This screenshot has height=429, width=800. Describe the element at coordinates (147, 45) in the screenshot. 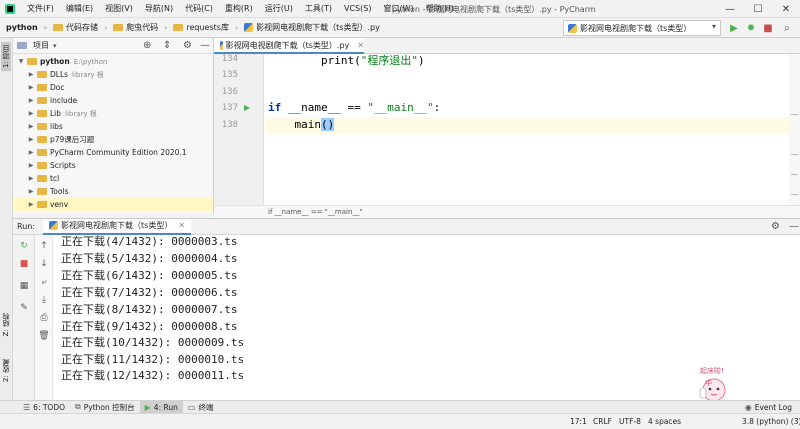

I see `locate-icon: ⊕` at that location.